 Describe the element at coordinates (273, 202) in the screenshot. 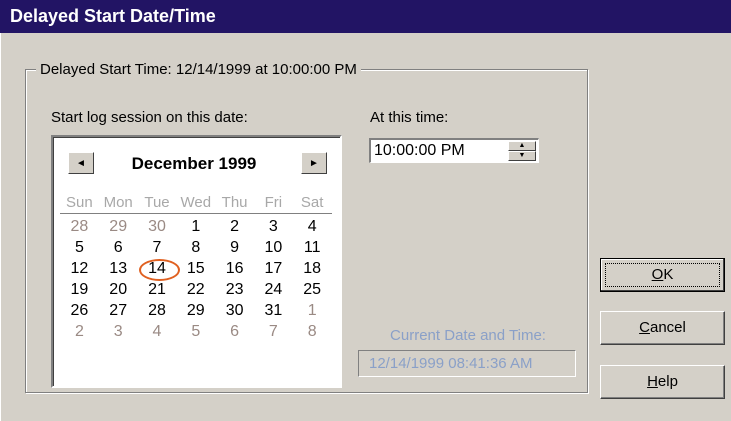

I see `day-name: Fri` at that location.